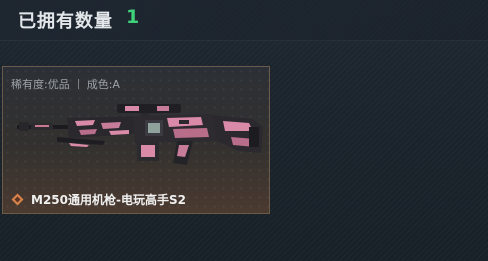 This screenshot has width=488, height=261. Describe the element at coordinates (65, 21) in the screenshot. I see `owned-count-label: 已拥有数量` at that location.